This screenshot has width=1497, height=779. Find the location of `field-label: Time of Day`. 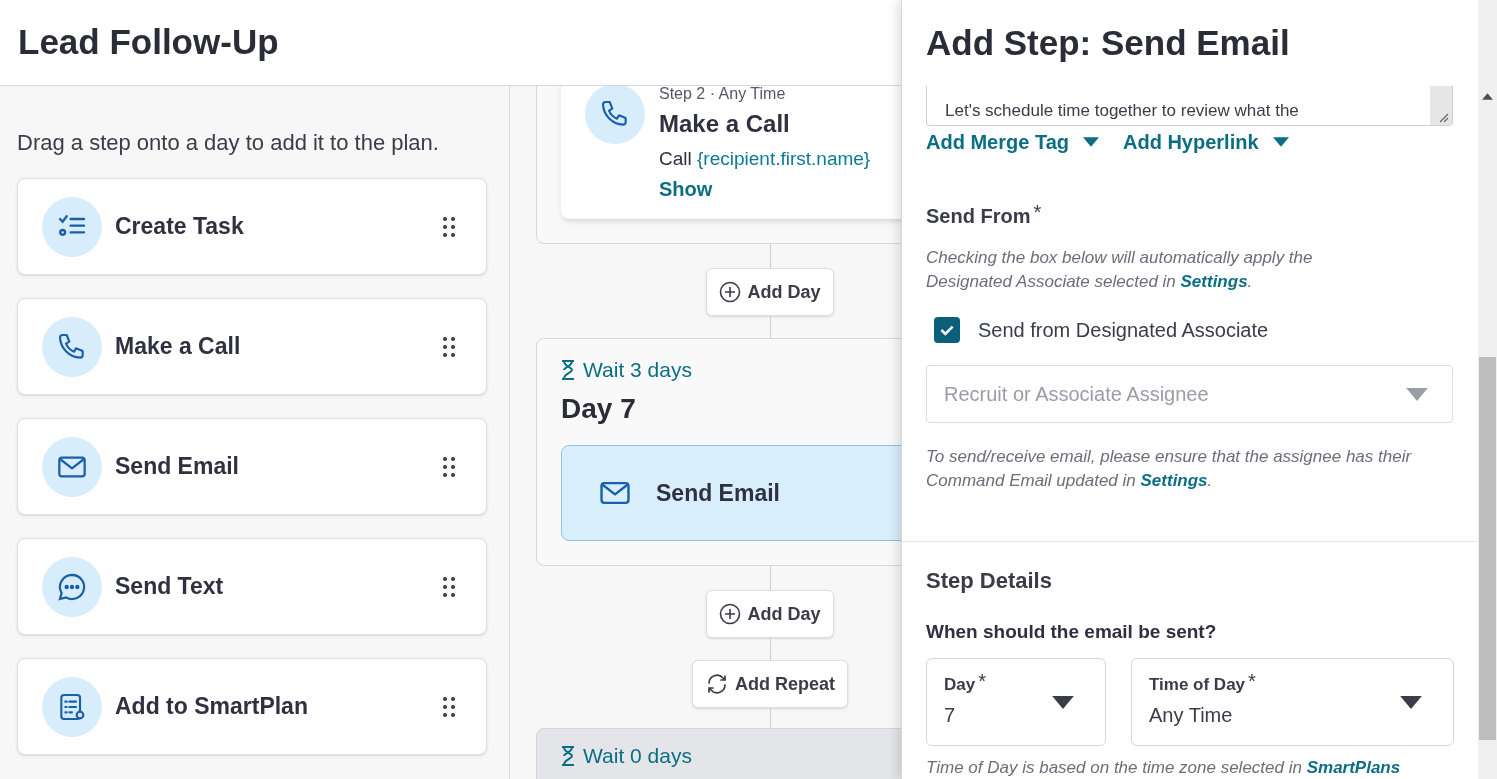

field-label: Time of Day is located at coordinates (1197, 685).